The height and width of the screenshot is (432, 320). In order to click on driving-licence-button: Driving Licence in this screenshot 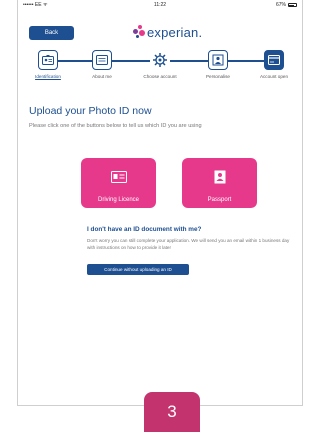, I will do `click(118, 183)`.